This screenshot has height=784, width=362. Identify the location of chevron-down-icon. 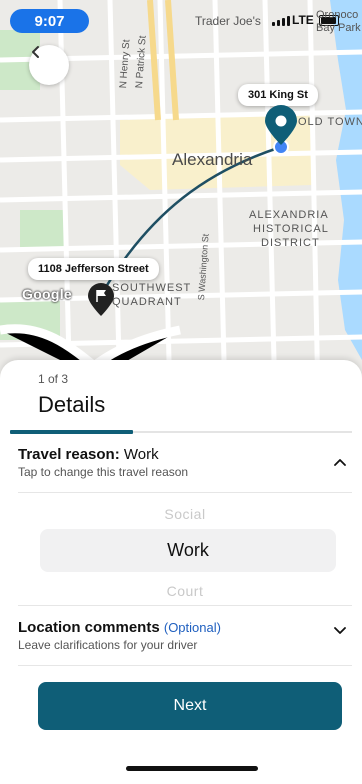
(340, 630).